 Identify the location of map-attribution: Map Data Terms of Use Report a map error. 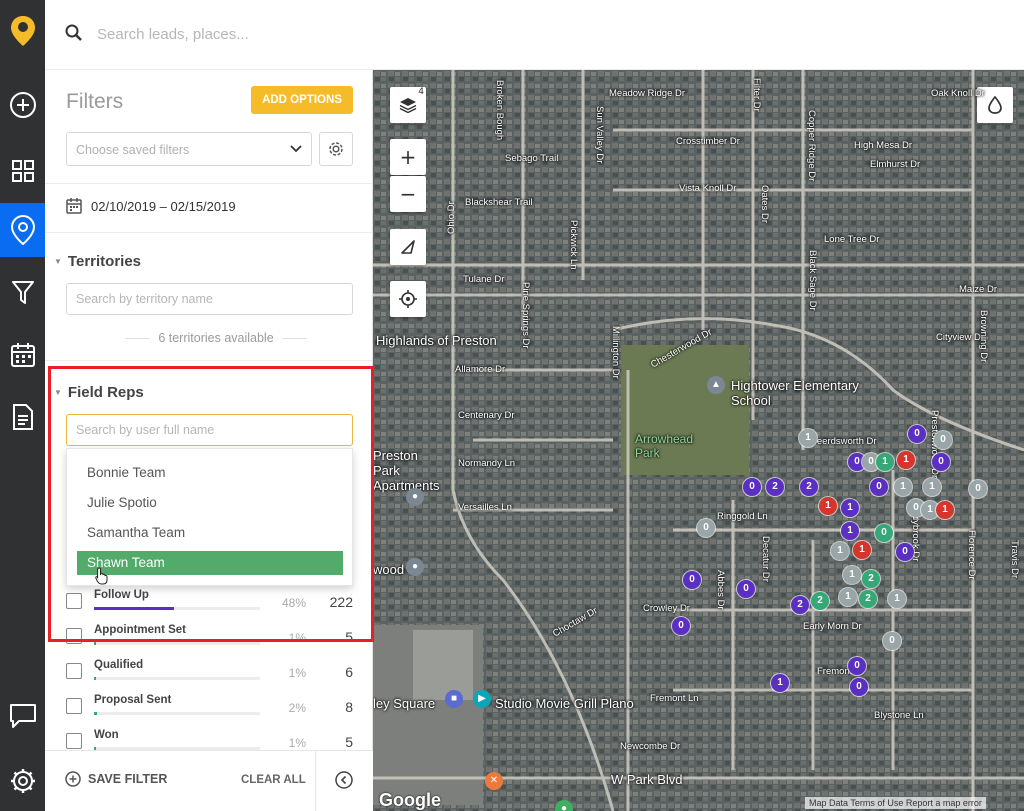
(895, 803).